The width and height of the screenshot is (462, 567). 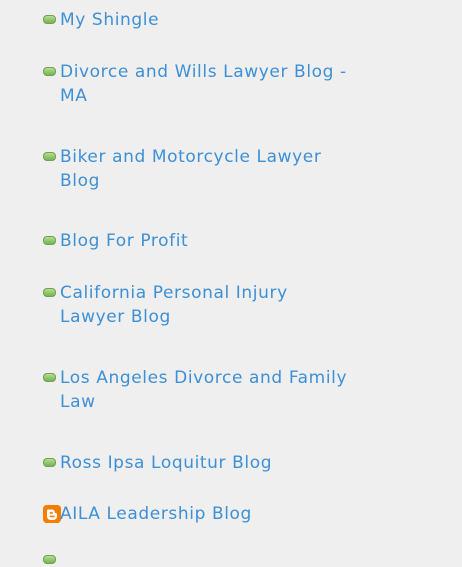 I want to click on blog-link-line: Biker and Motorcycle Lawyer, so click(x=191, y=157).